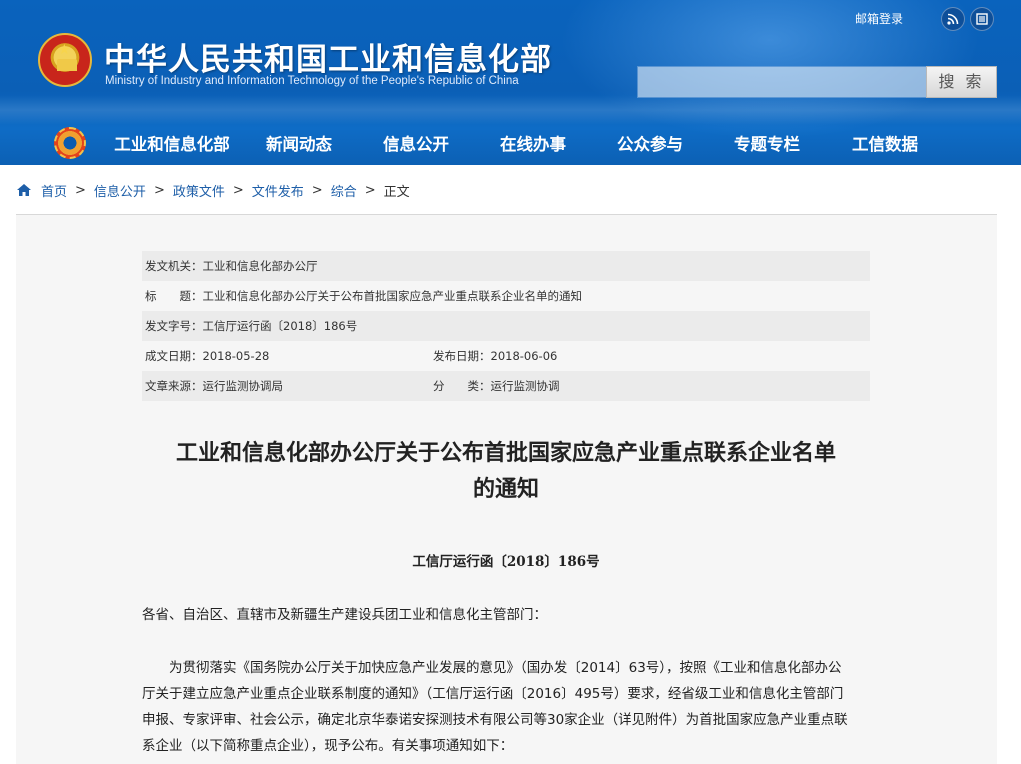  I want to click on article-doc-number: 工信厅运行函〔2018〕186号, so click(506, 562).